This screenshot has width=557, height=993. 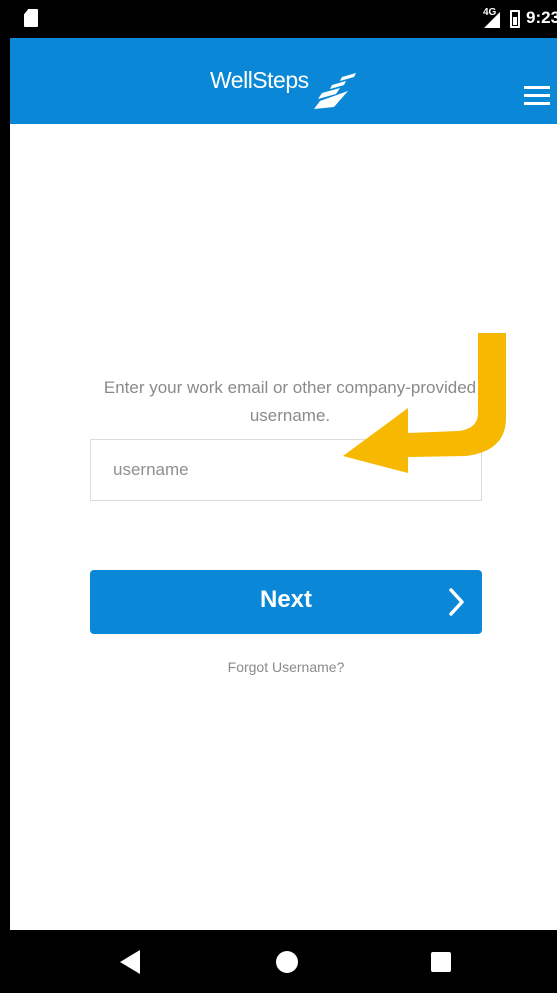 I want to click on android-nav-bar, so click(x=278, y=961).